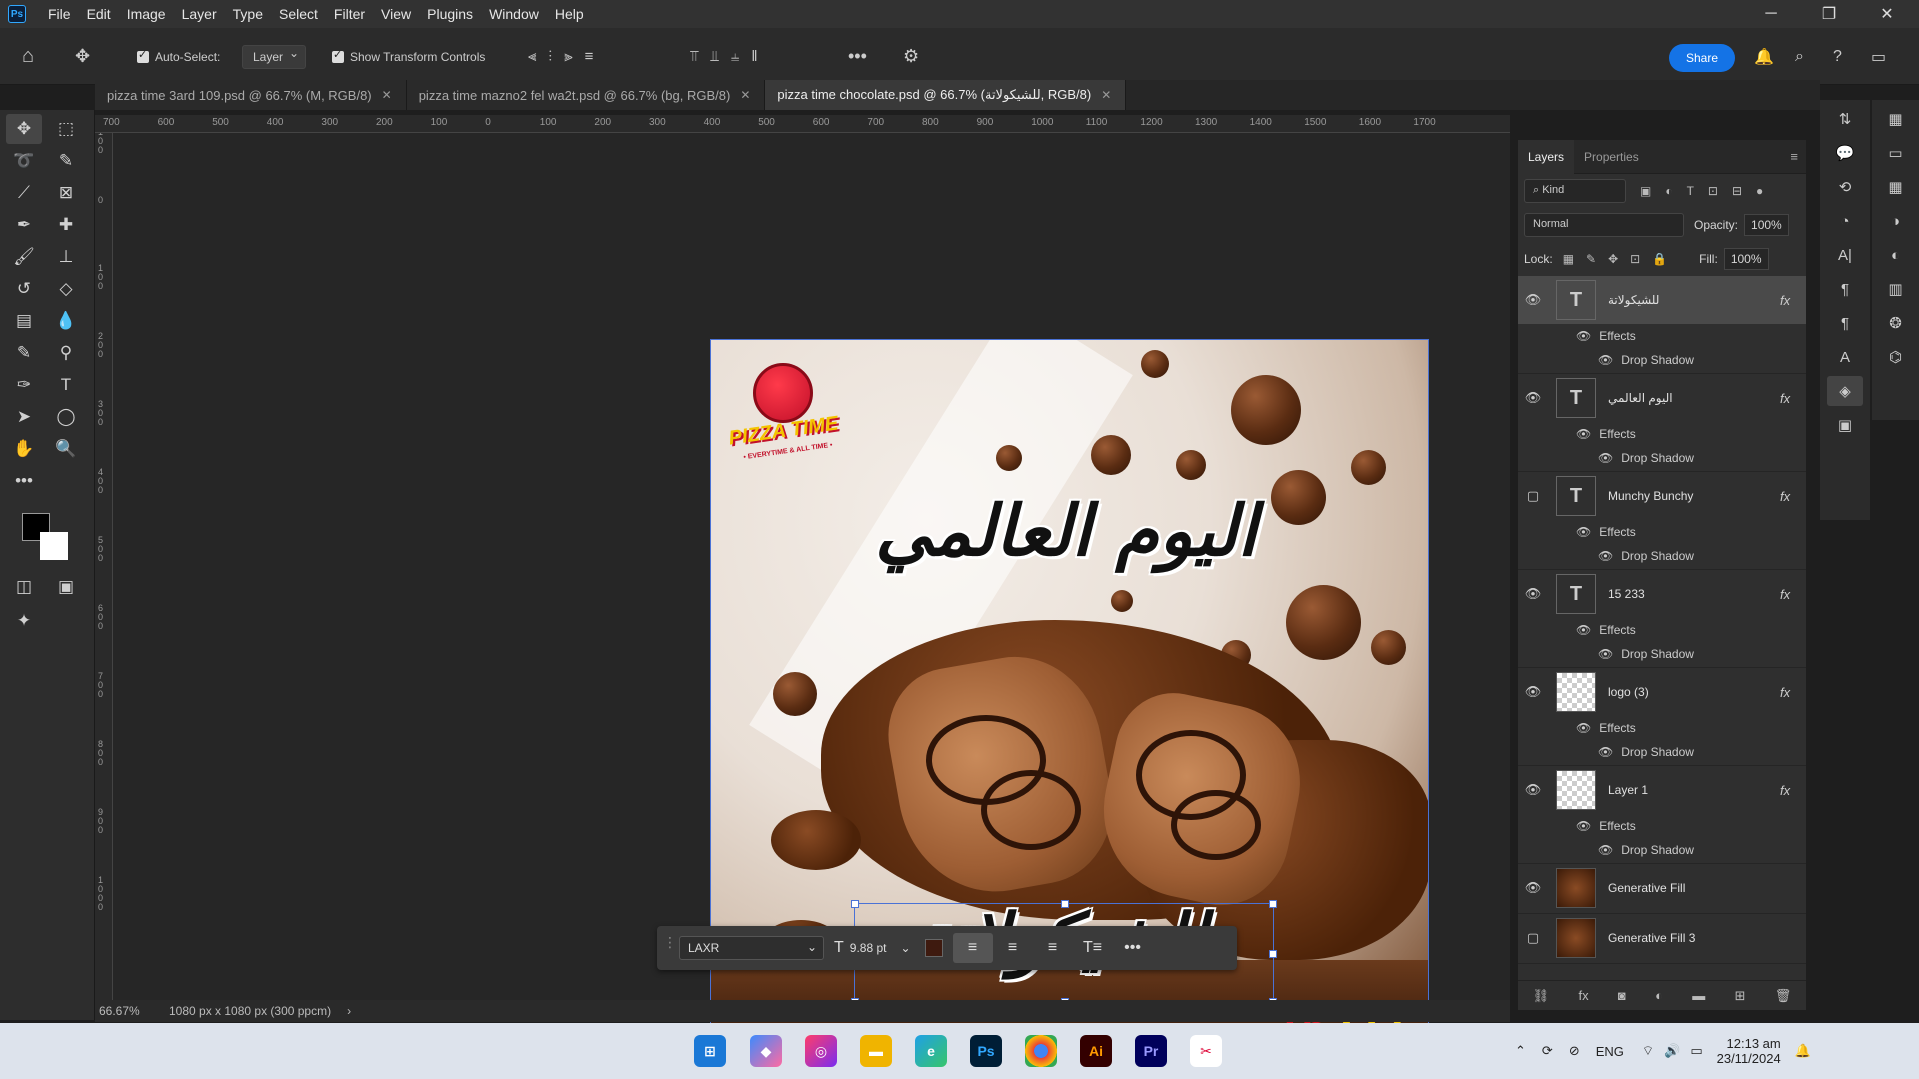  I want to click on search-icon: ⌕, so click(1799, 56).